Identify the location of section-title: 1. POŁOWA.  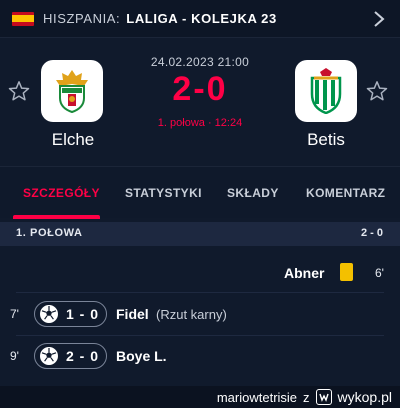
(49, 233).